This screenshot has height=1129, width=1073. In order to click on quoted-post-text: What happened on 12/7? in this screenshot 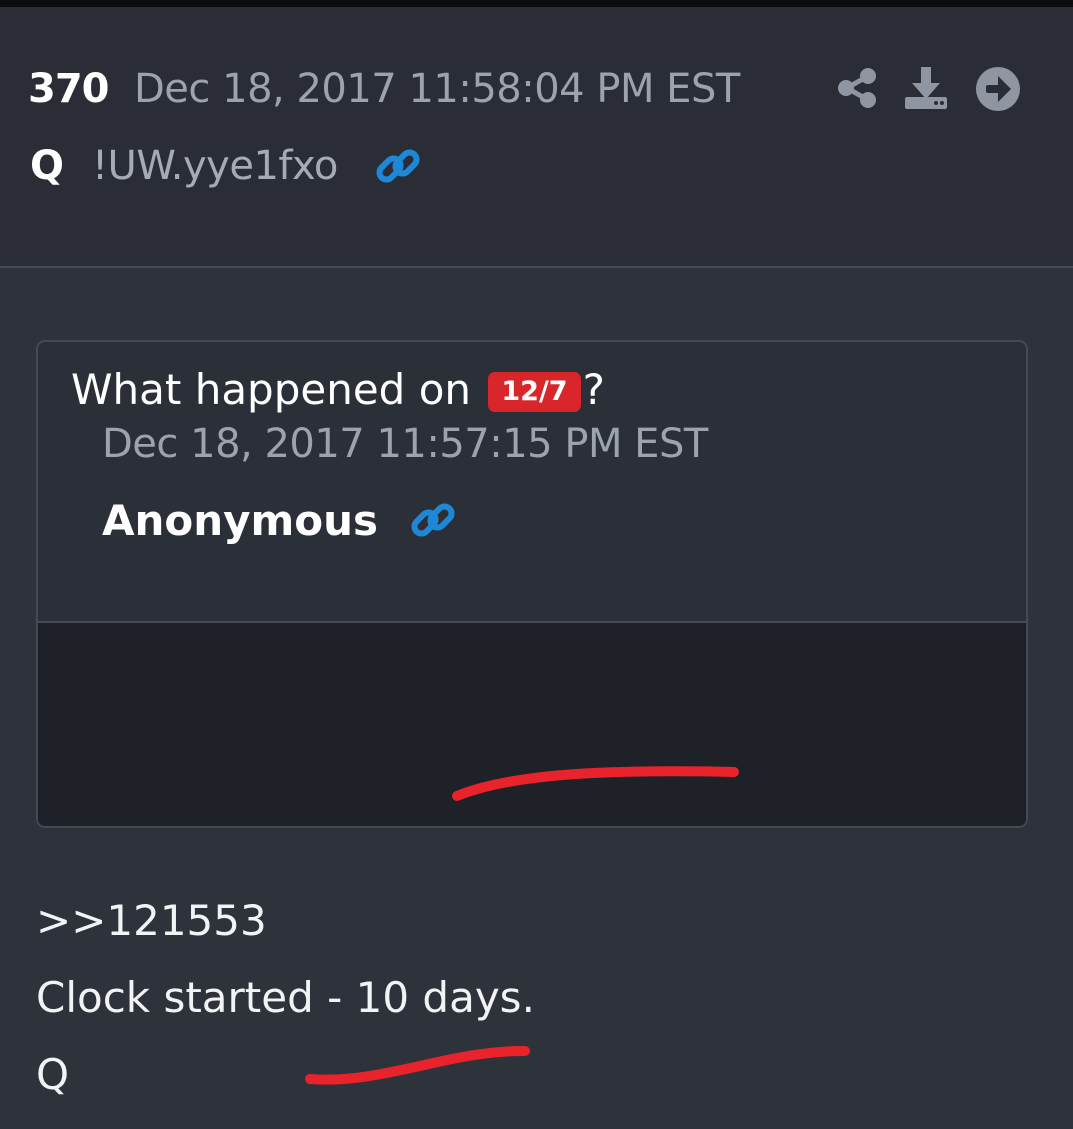, I will do `click(338, 390)`.